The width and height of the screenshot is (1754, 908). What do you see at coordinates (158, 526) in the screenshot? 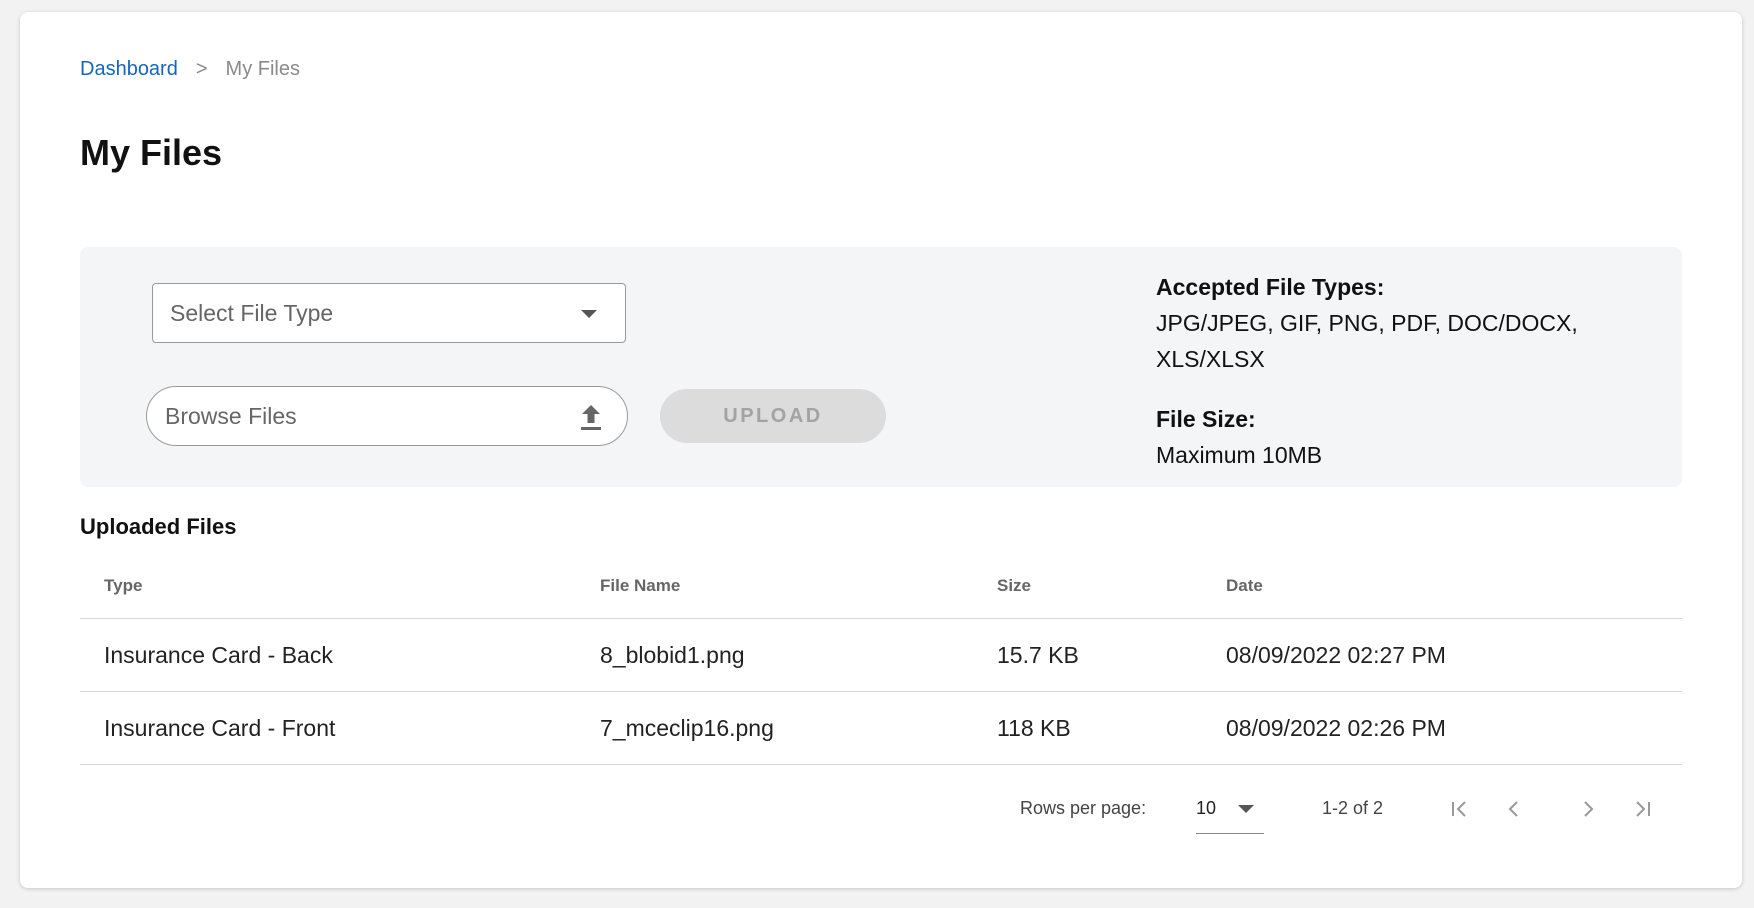
I see `uploaded-files-title: Uploaded Files` at bounding box center [158, 526].